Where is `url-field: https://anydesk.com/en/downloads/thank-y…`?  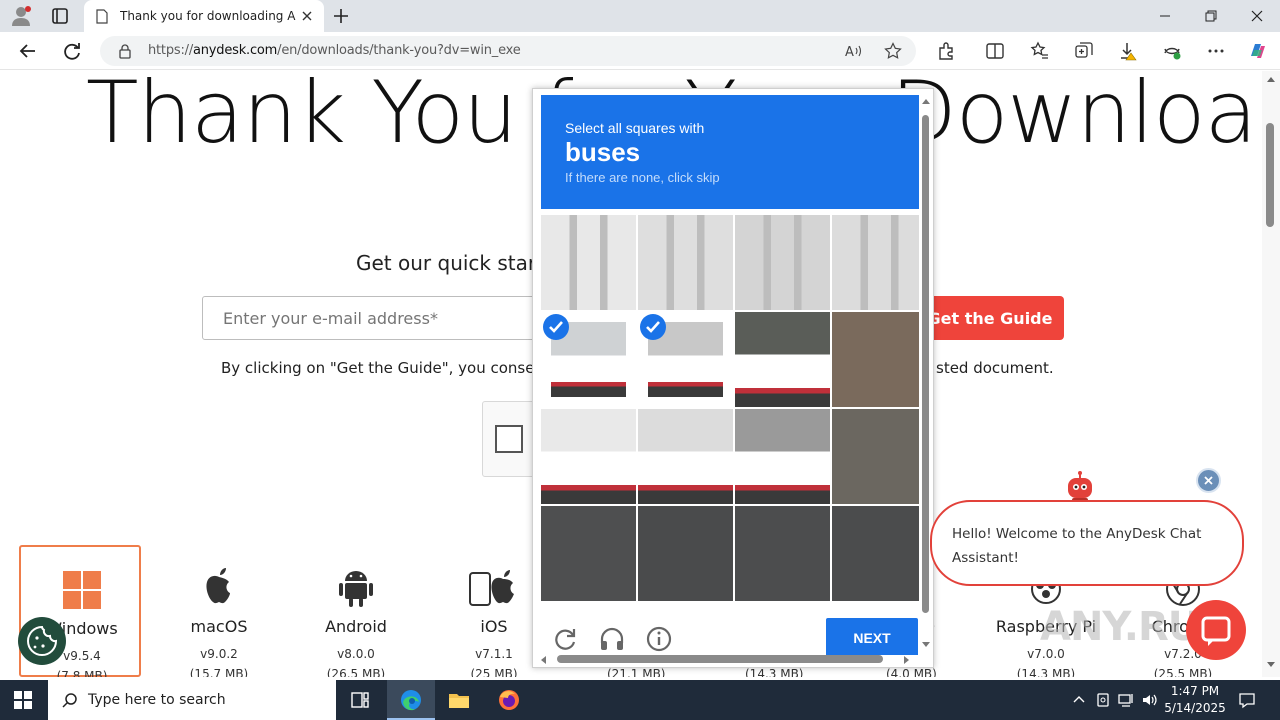
url-field: https://anydesk.com/en/downloads/thank-y… is located at coordinates (508, 51).